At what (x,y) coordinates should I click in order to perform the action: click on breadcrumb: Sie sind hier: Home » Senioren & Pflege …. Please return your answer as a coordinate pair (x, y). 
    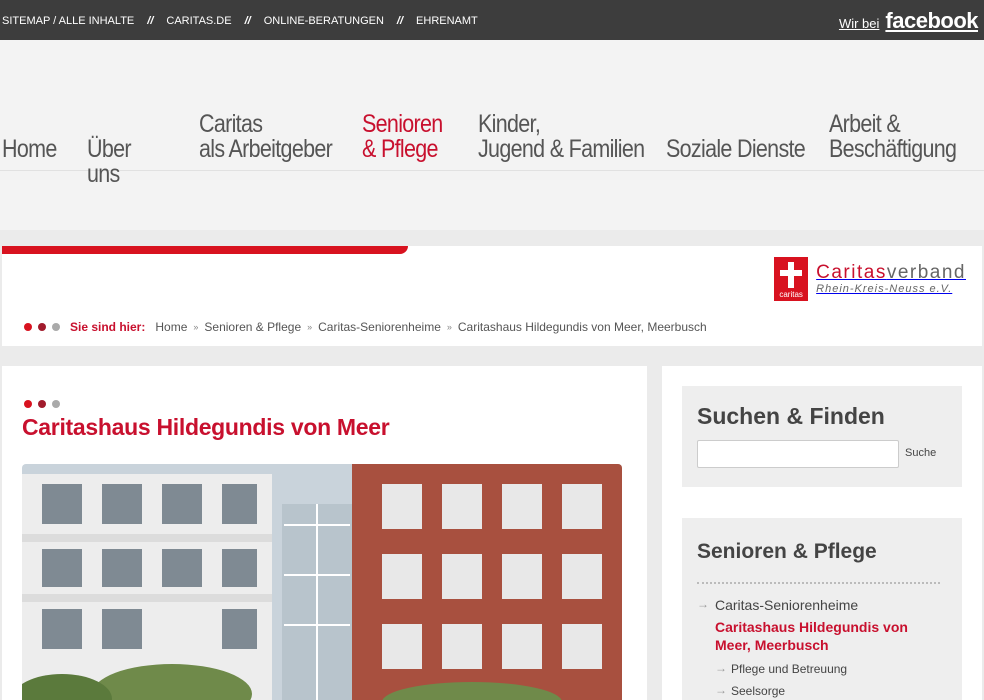
    Looking at the image, I should click on (365, 327).